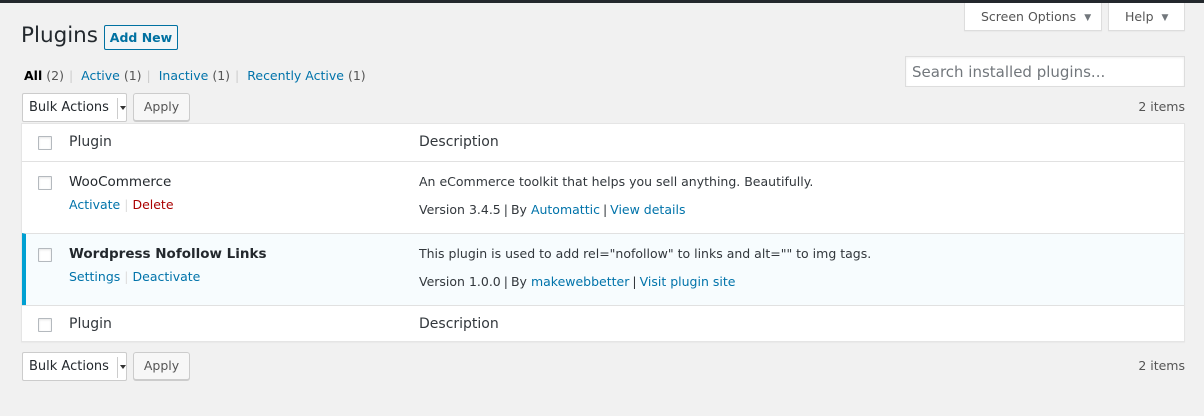 Image resolution: width=1204 pixels, height=416 pixels. What do you see at coordinates (1045, 71) in the screenshot?
I see `search-plugins-input` at bounding box center [1045, 71].